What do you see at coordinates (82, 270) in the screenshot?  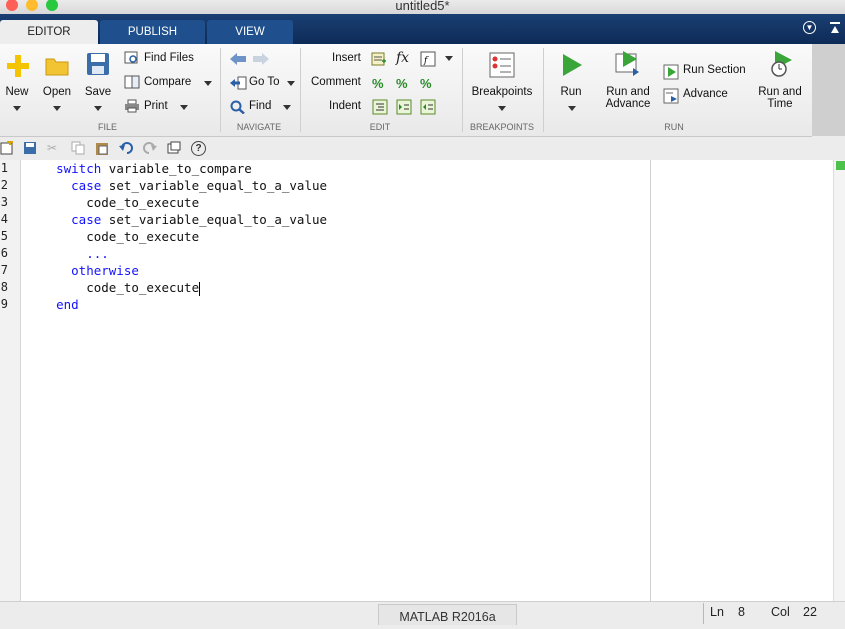 I see `code-line: otherwise` at bounding box center [82, 270].